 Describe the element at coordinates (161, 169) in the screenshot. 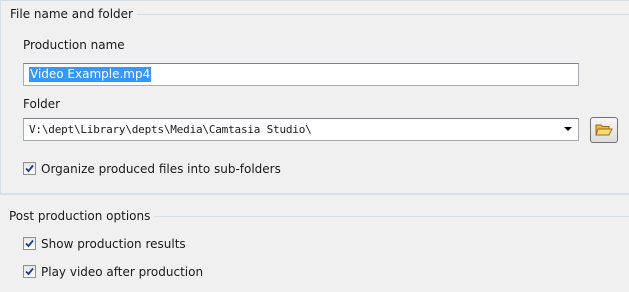

I see `organize-subfolders-label: Organize produced files into sub-folders` at that location.